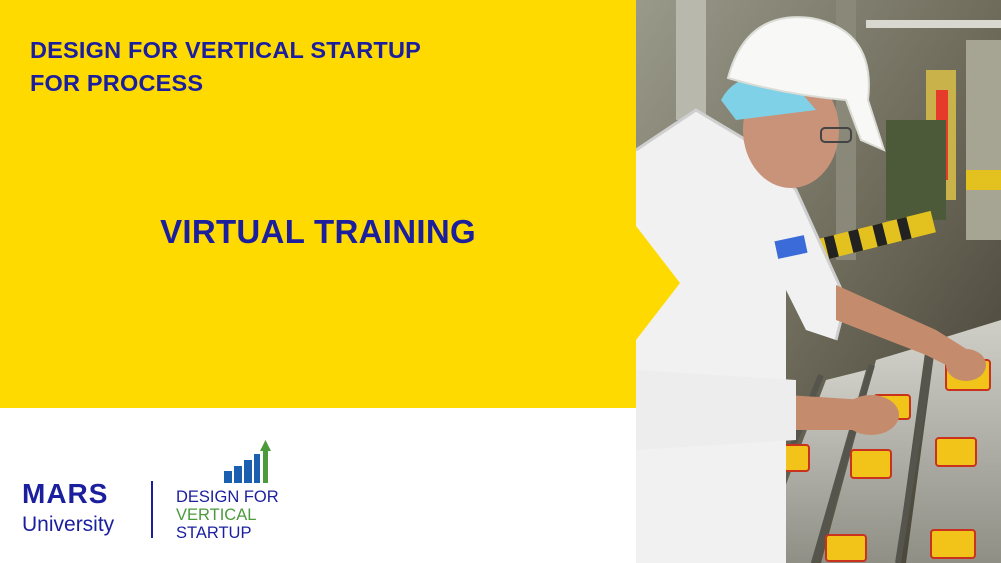  Describe the element at coordinates (658, 283) in the screenshot. I see `arrow-pointer` at that location.